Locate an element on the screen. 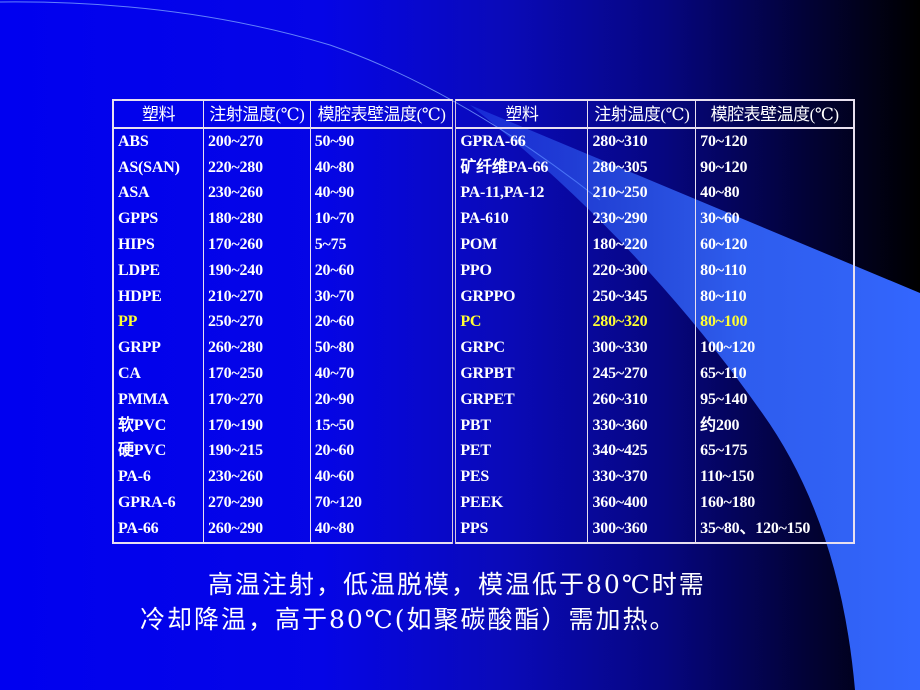 The image size is (920, 690). left-plastic-name-cell: 硬PVC is located at coordinates (158, 451).